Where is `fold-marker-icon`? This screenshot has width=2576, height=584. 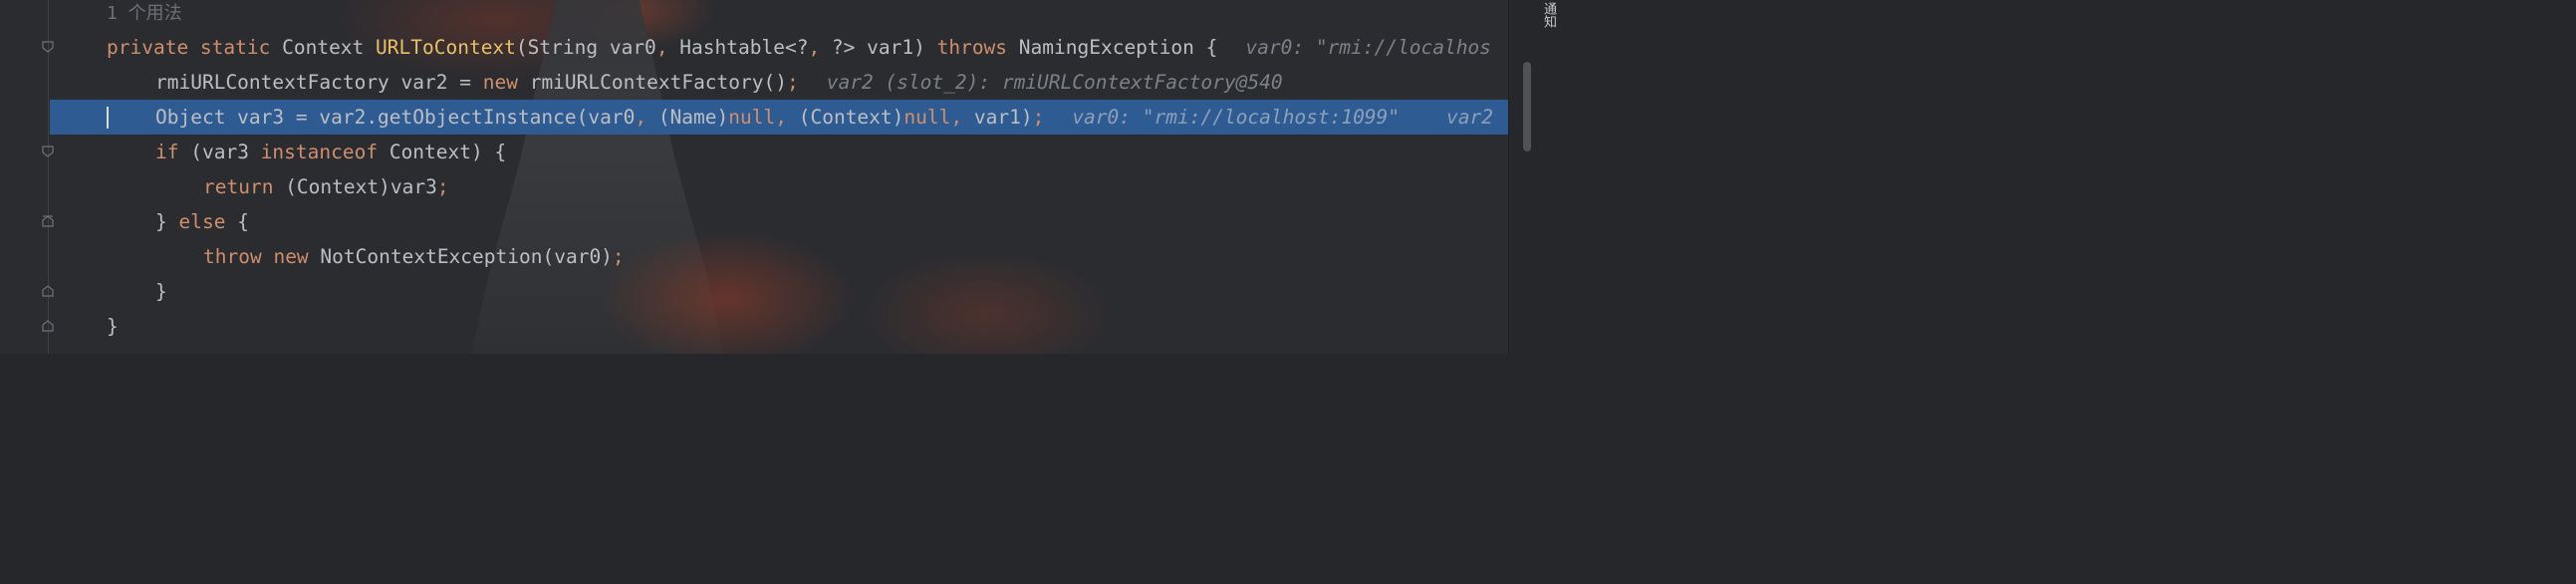 fold-marker-icon is located at coordinates (48, 221).